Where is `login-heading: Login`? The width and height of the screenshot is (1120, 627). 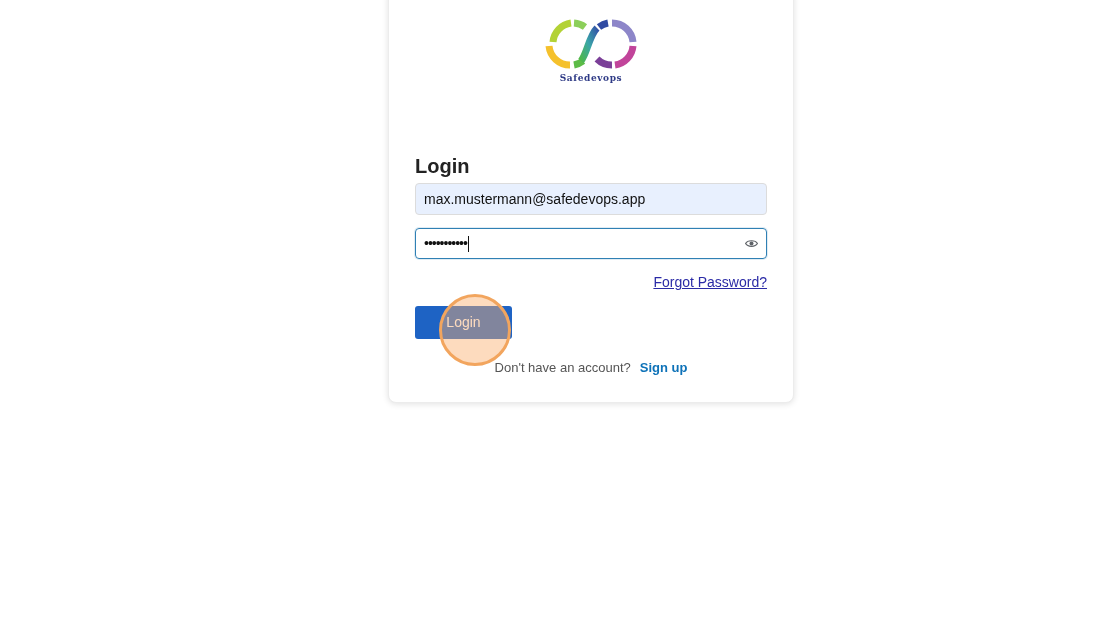
login-heading: Login is located at coordinates (443, 166).